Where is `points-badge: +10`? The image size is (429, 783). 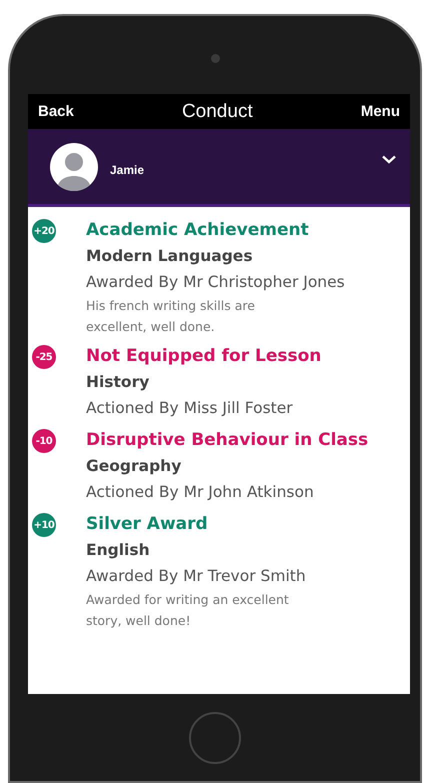
points-badge: +10 is located at coordinates (44, 525).